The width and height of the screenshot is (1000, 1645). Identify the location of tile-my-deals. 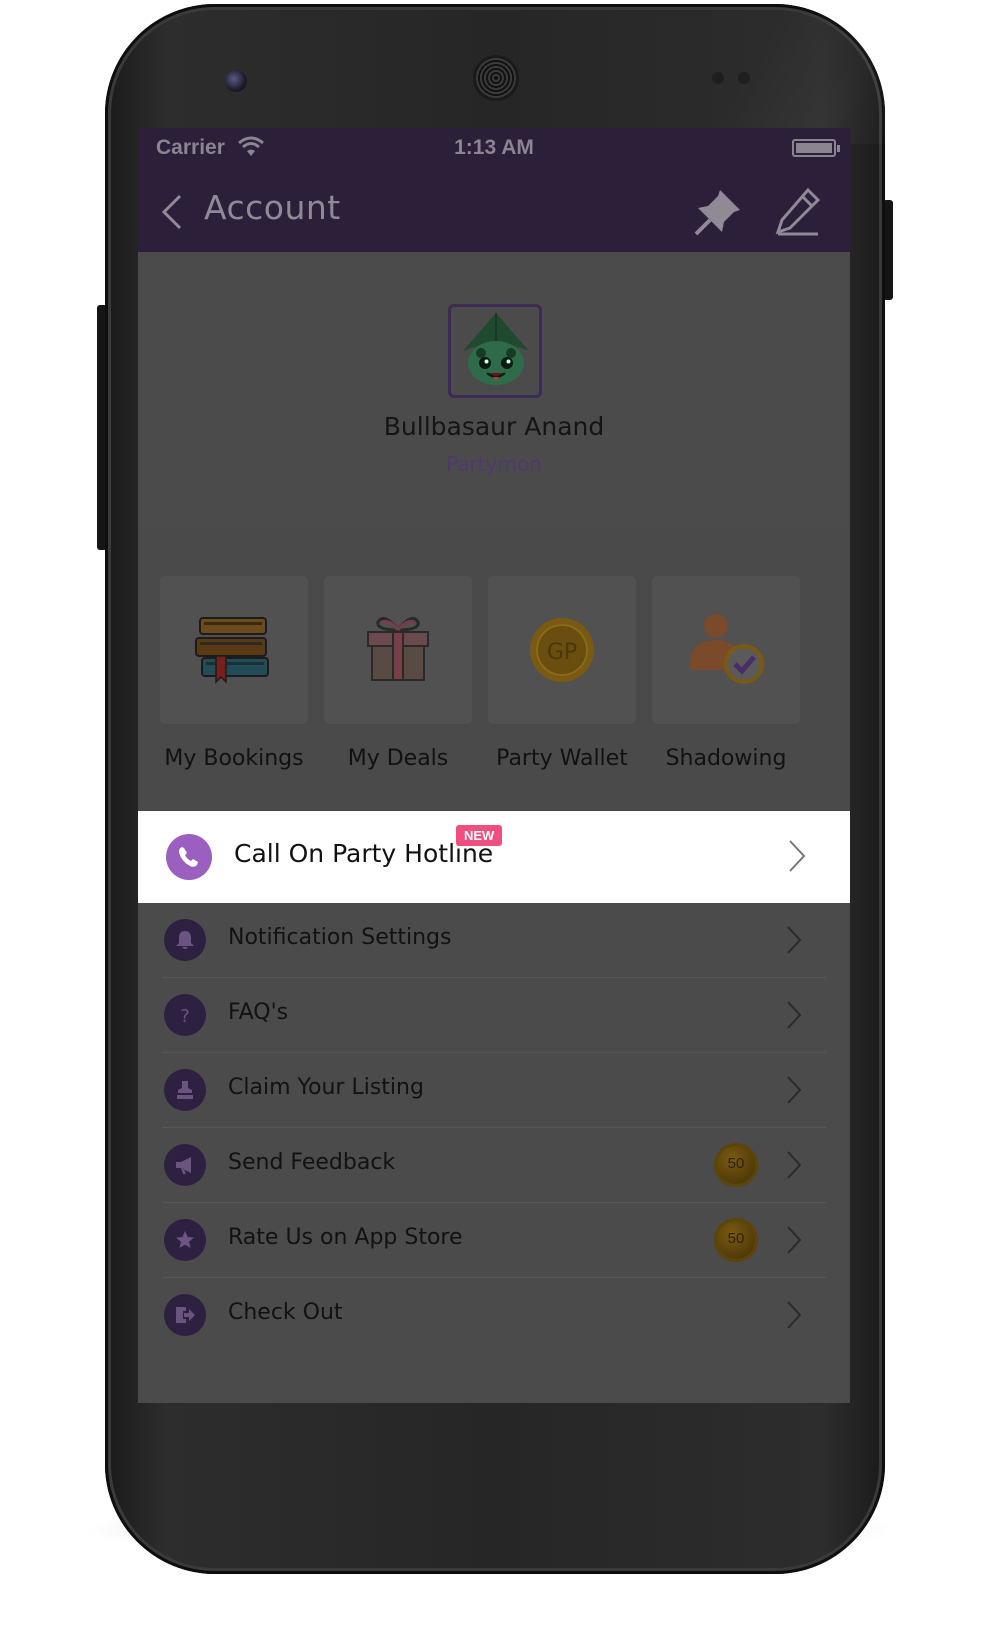
(398, 650).